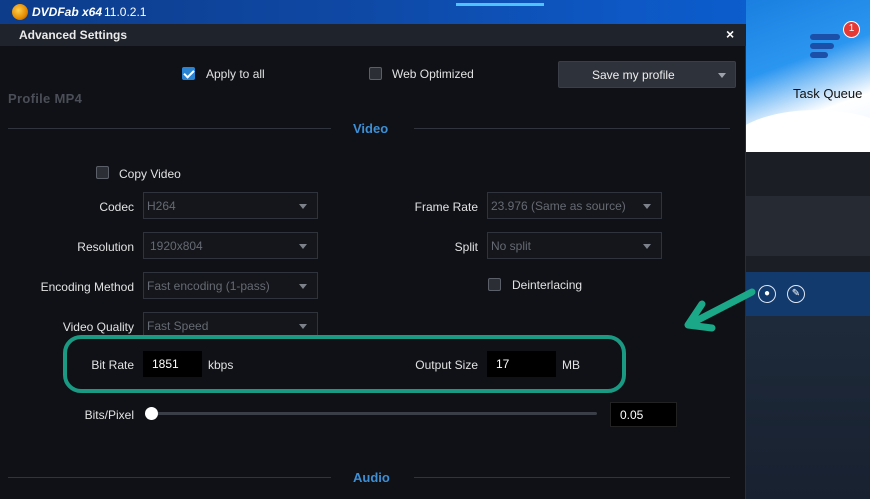  Describe the element at coordinates (547, 285) in the screenshot. I see `deinterlacing-label: Deinterlacing` at that location.